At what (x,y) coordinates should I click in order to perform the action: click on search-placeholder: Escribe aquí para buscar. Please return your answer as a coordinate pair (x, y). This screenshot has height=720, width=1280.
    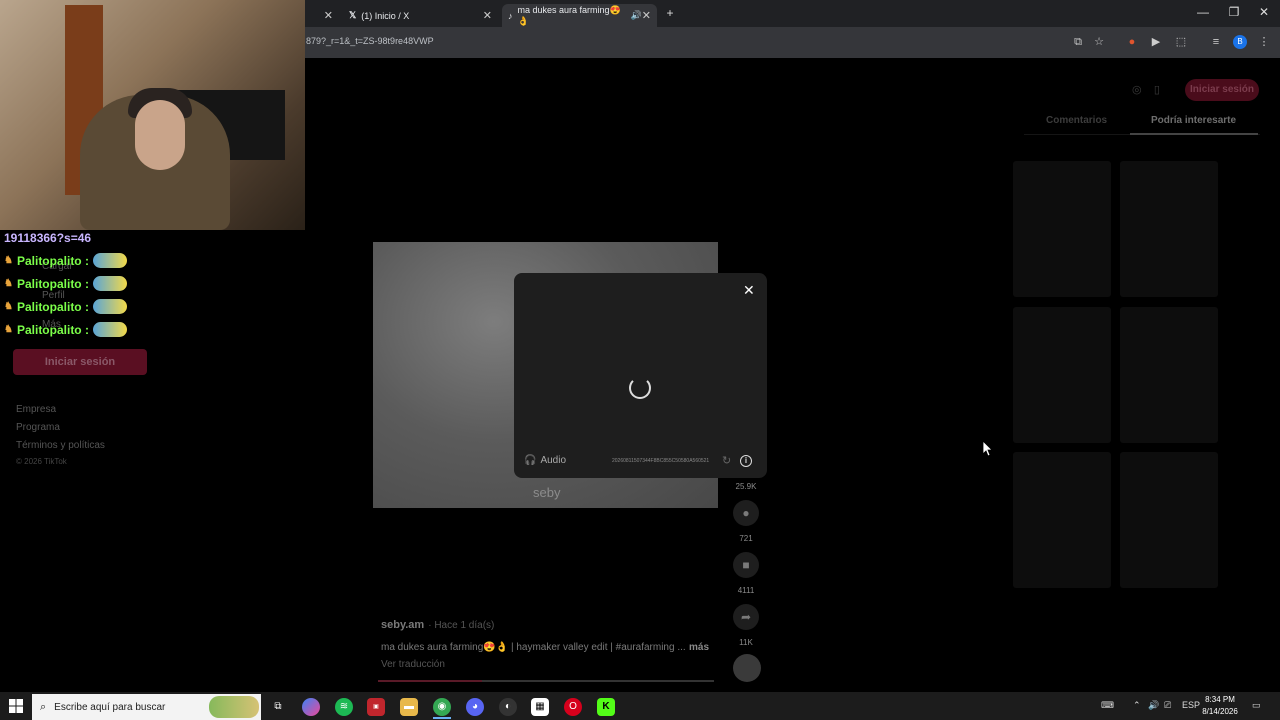
    Looking at the image, I should click on (110, 707).